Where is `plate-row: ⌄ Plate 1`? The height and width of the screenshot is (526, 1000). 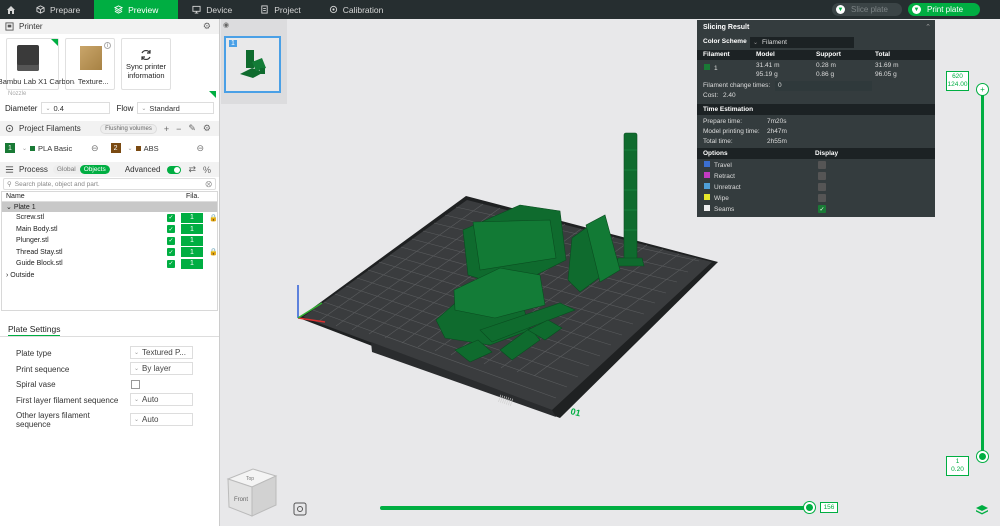
plate-row: ⌄ Plate 1 is located at coordinates (109, 207).